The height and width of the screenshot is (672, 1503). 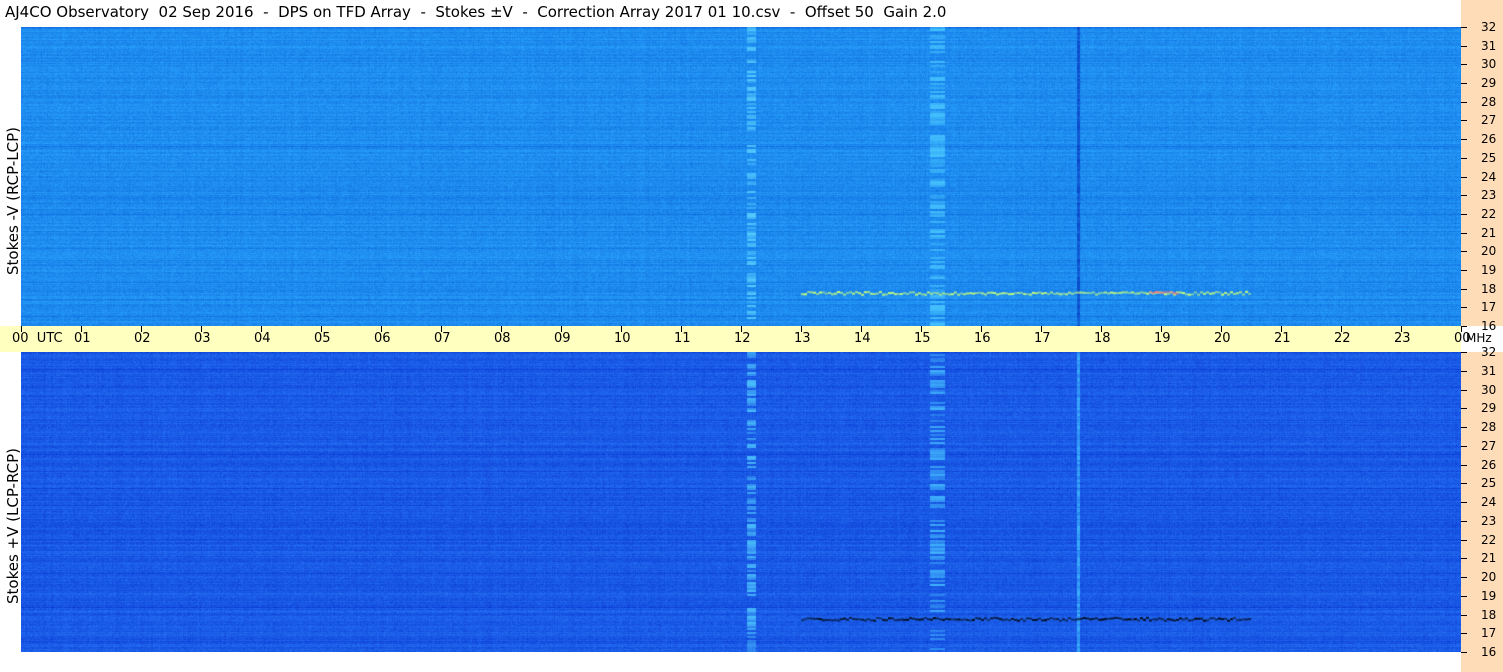 I want to click on y-axis-label-bottom: Stokes +V (LCP-RCP), so click(x=13, y=526).